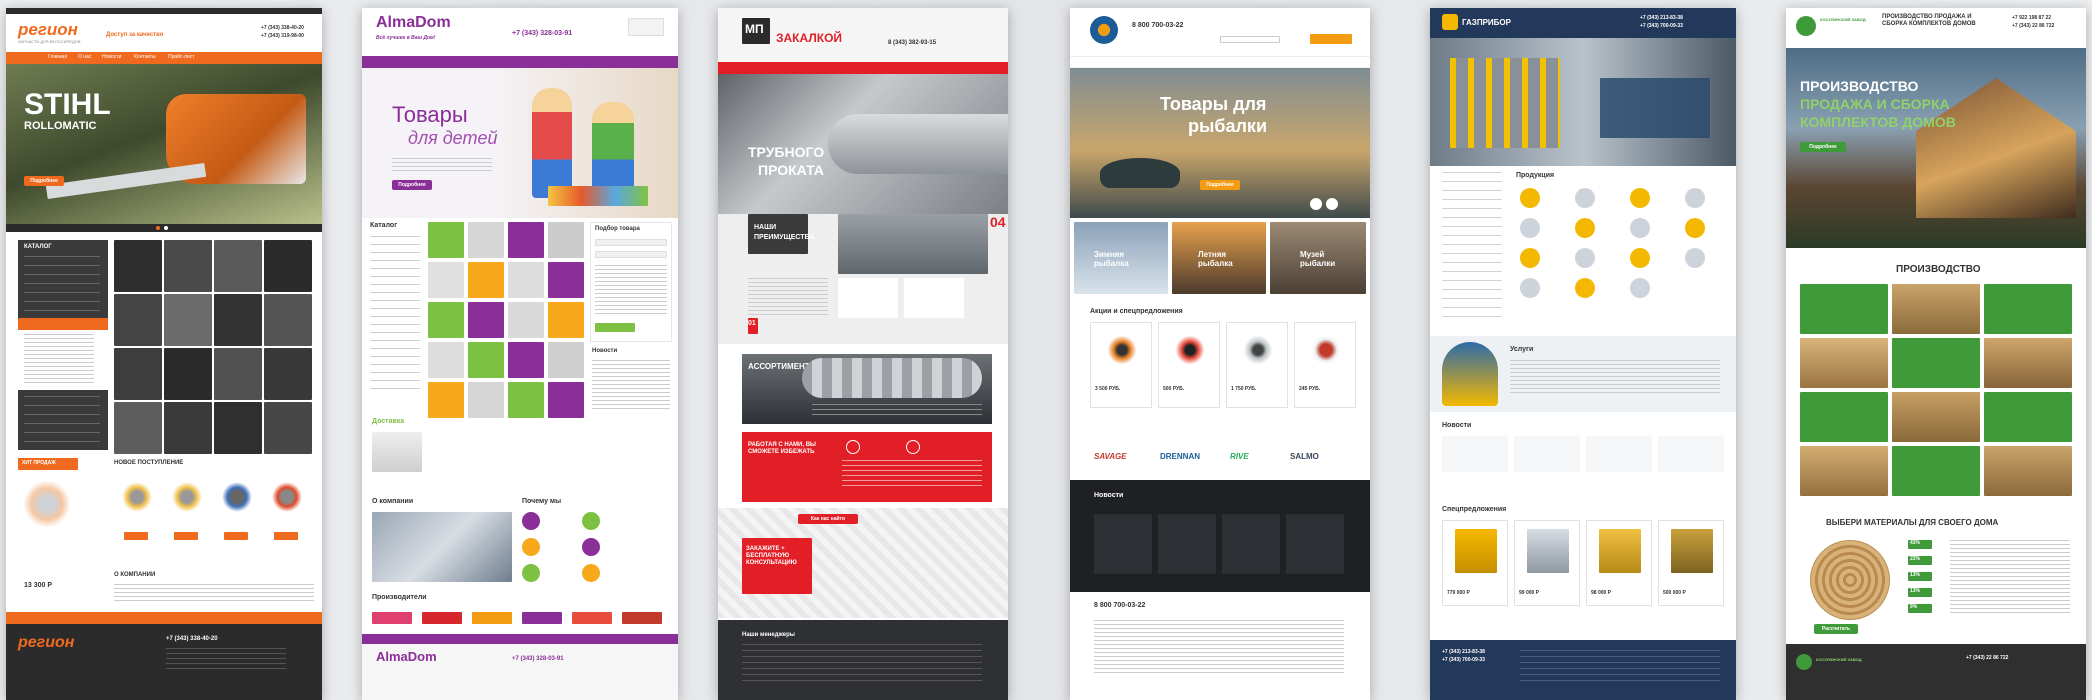 Image resolution: width=2092 pixels, height=700 pixels. Describe the element at coordinates (1121, 365) in the screenshot. I see `product-card: 3 500 РУБ.` at that location.